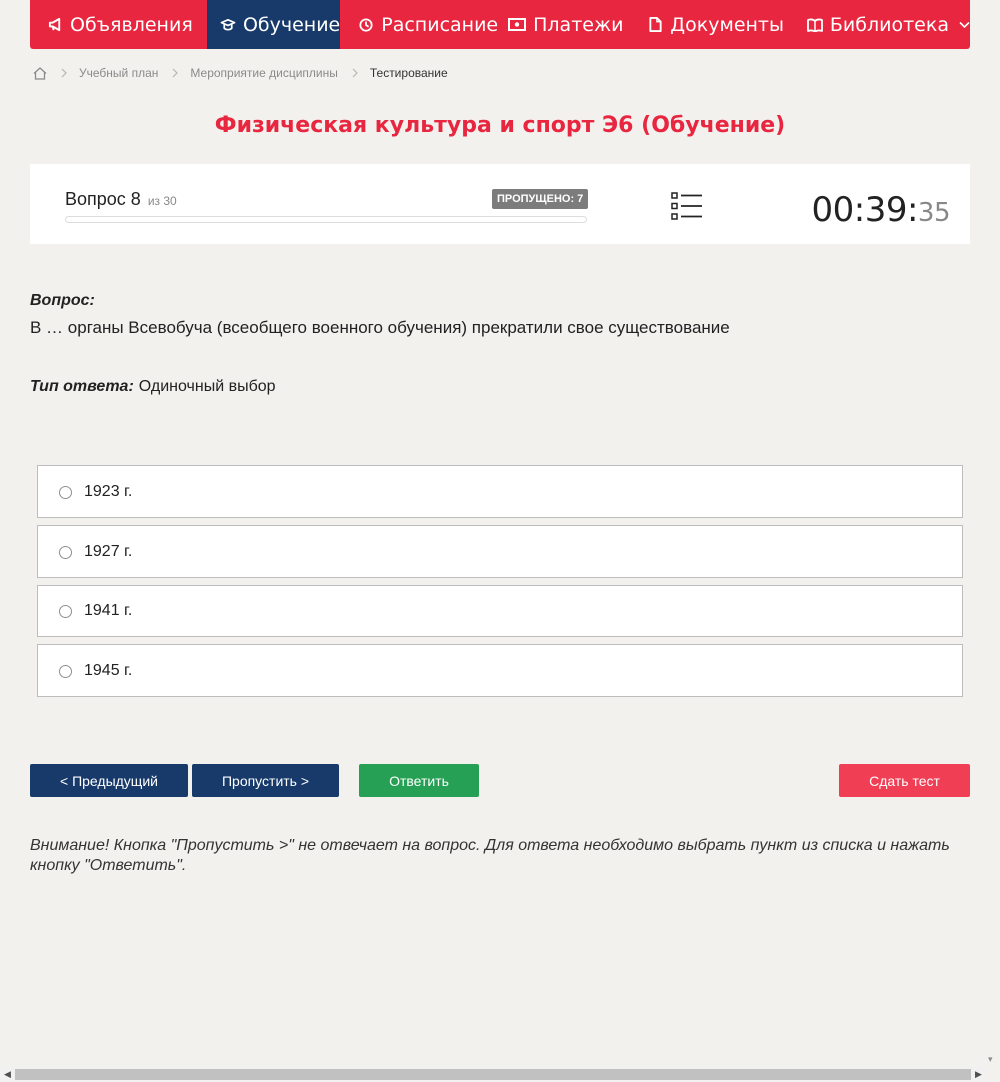  I want to click on graduation-cap-icon, so click(228, 25).